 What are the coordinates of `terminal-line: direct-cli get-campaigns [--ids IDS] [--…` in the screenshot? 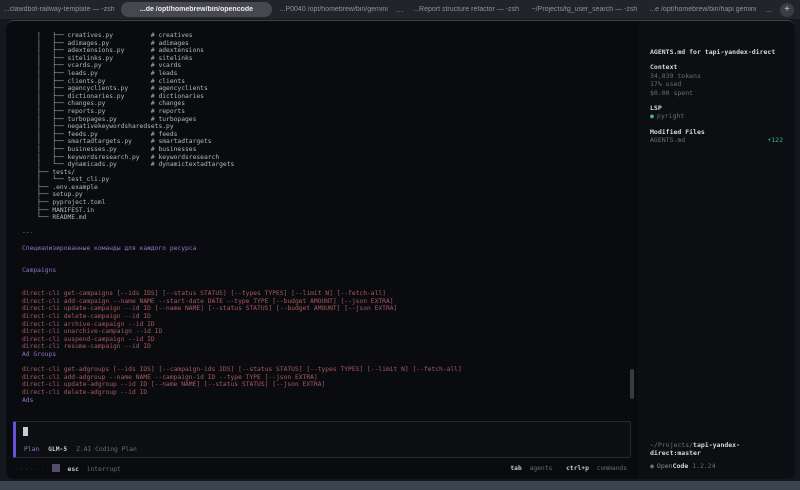 It's located at (204, 294).